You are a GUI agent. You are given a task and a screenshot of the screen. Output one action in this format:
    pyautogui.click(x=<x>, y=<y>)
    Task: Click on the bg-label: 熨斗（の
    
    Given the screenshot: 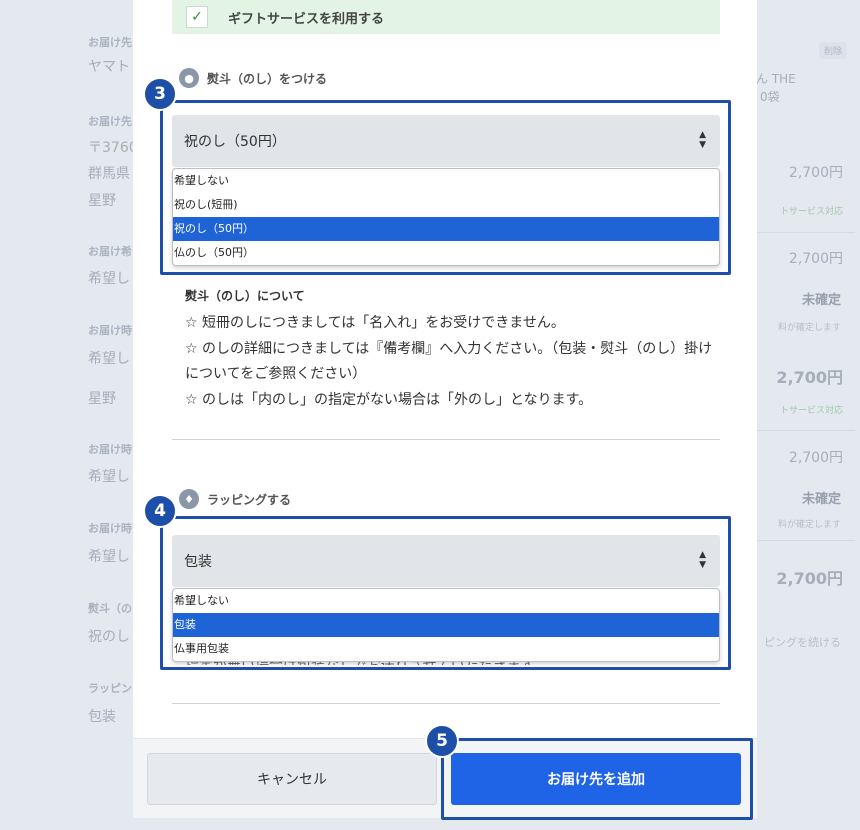 What is the action you would take?
    pyautogui.click(x=110, y=608)
    